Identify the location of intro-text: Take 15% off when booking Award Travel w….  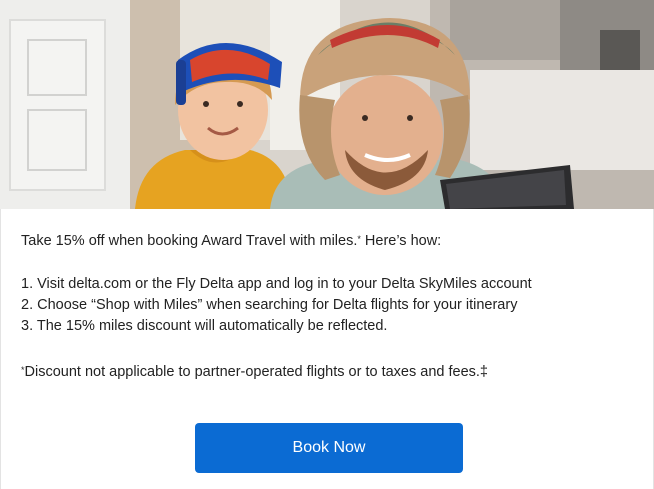
(231, 241).